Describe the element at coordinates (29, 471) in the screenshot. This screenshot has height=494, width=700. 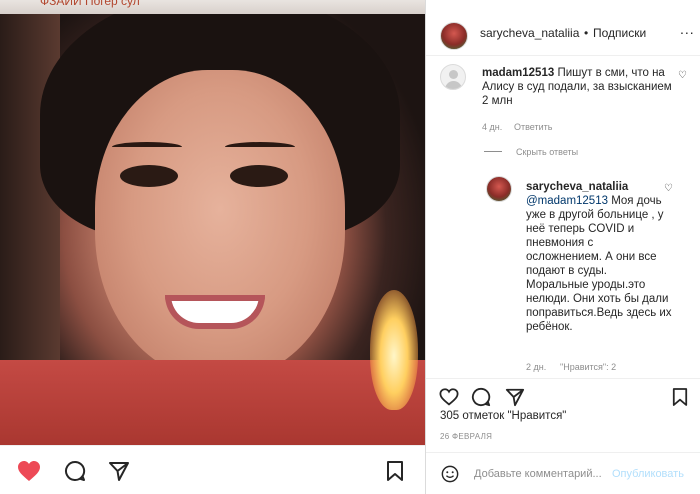
I see `heart-filled-icon` at that location.